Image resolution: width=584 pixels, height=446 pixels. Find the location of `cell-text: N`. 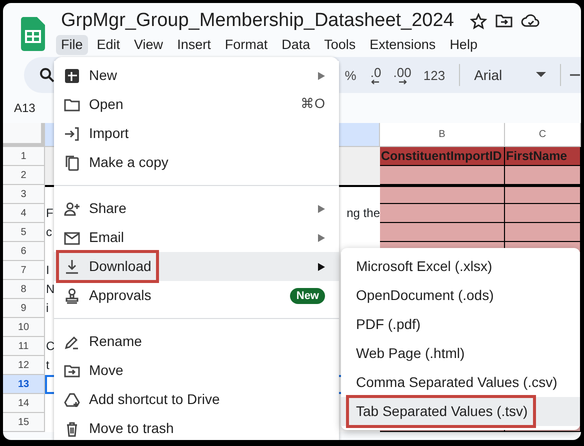

cell-text: N is located at coordinates (50, 289).